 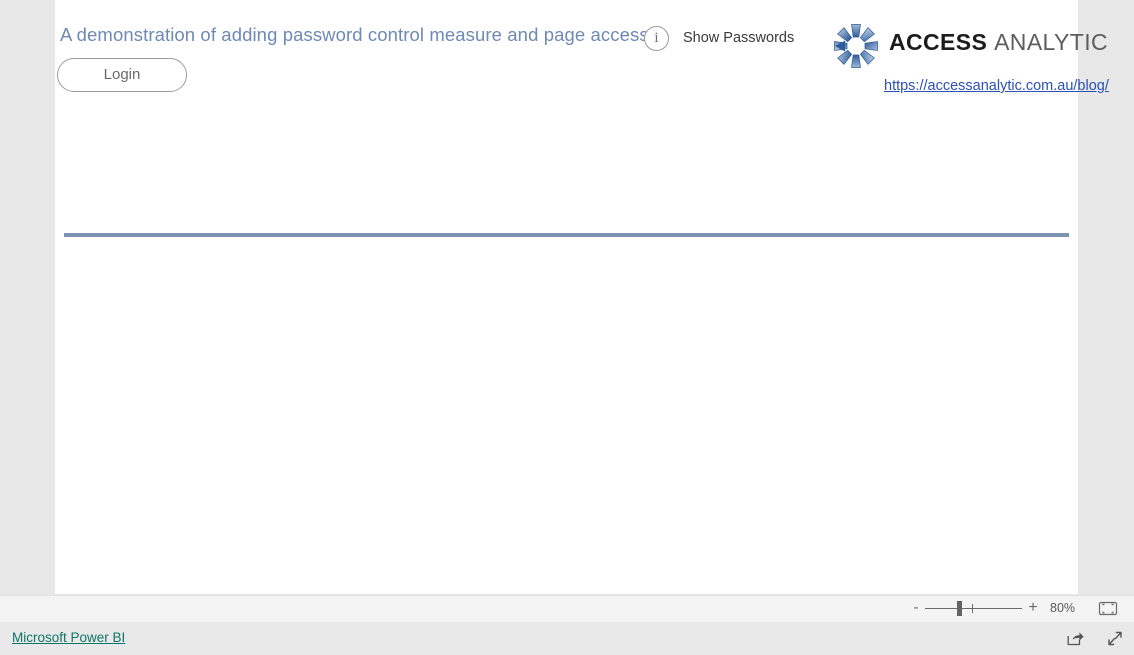 I want to click on fullscreen-icon, so click(x=1115, y=638).